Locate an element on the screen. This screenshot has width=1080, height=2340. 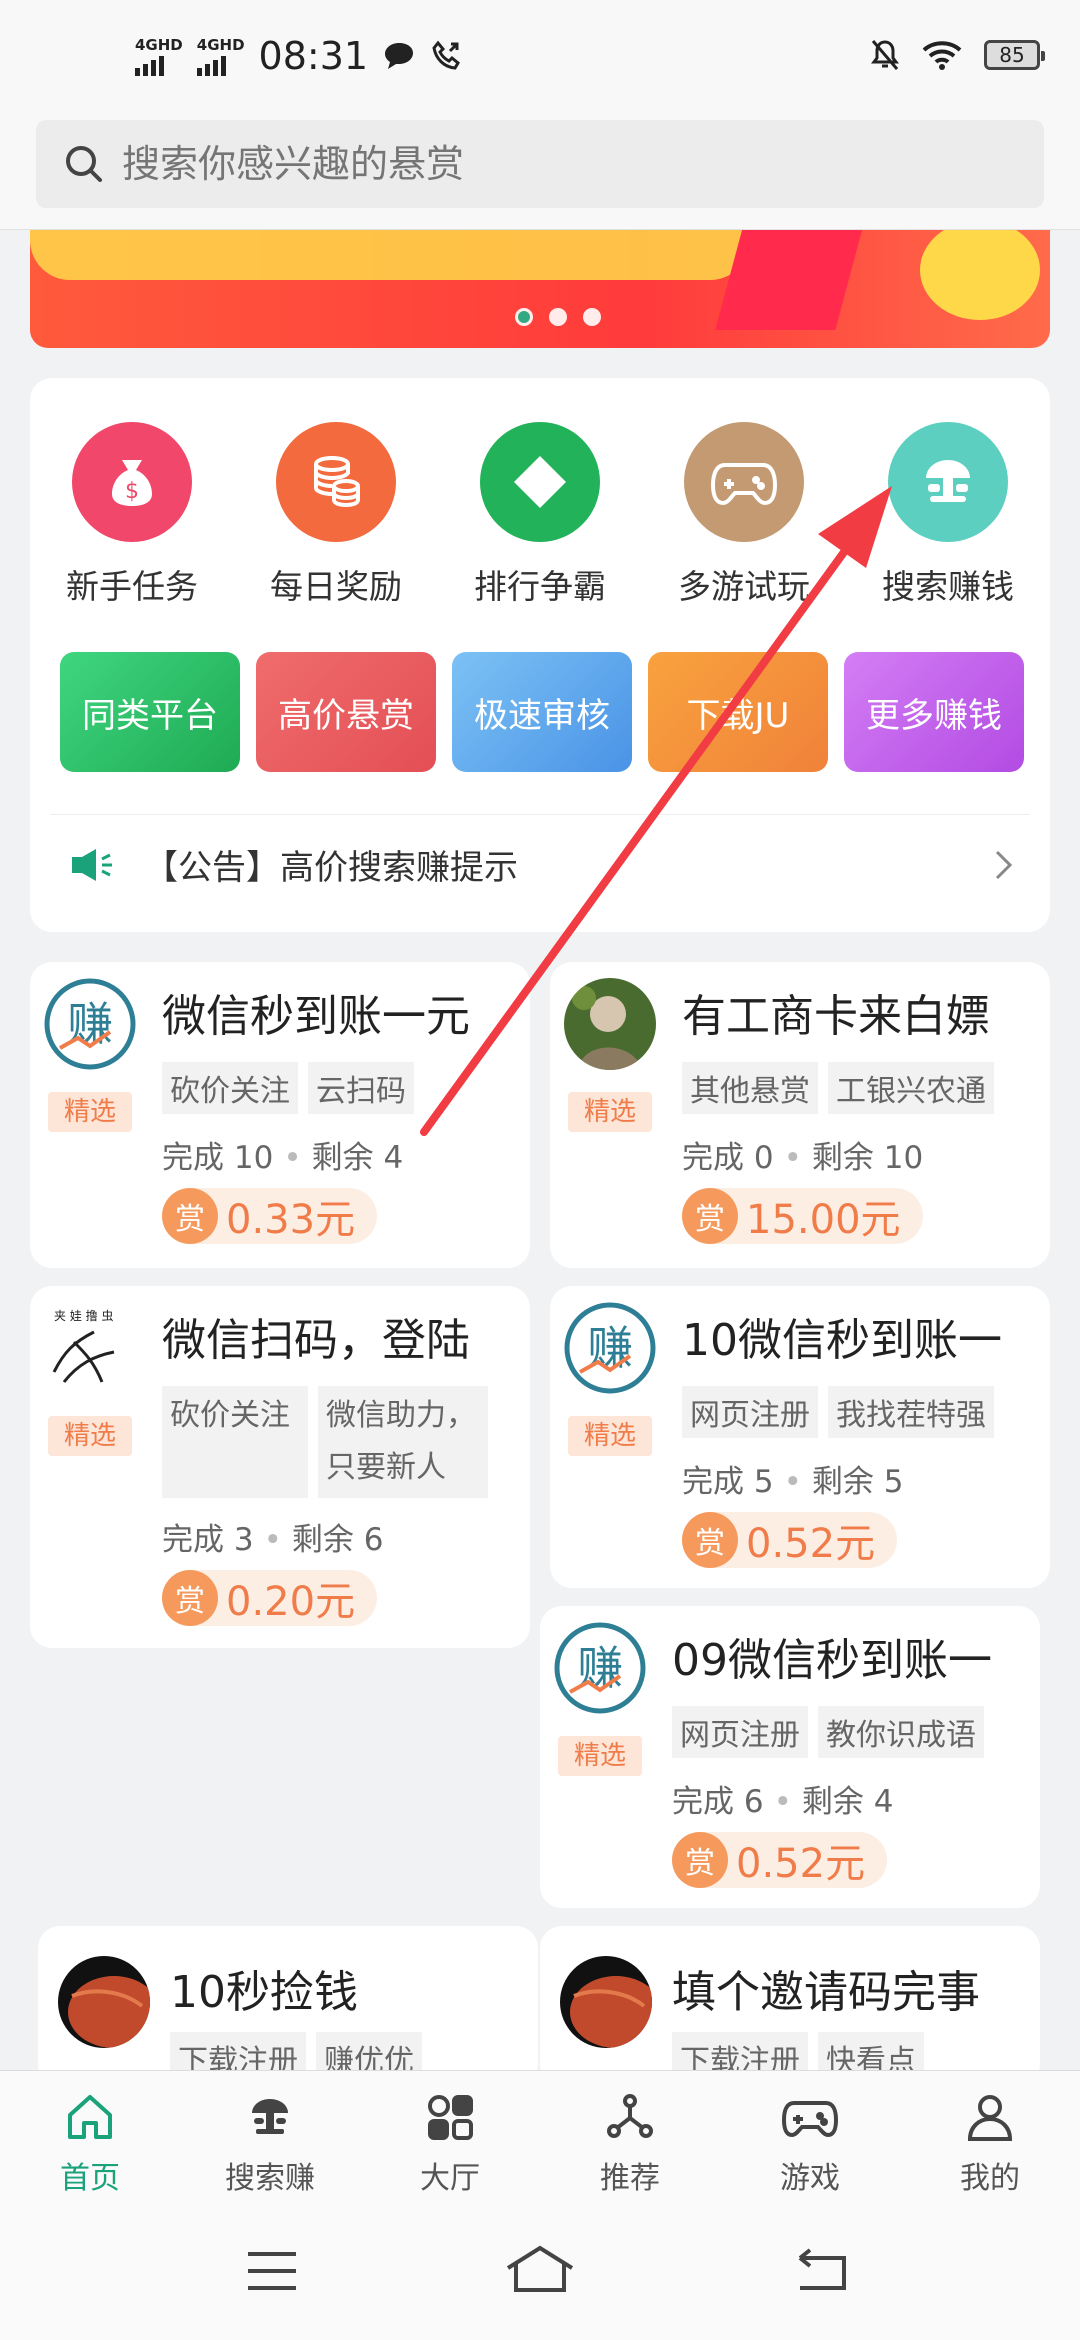
menu-daily-reward: 每日奖励 is located at coordinates (336, 515).